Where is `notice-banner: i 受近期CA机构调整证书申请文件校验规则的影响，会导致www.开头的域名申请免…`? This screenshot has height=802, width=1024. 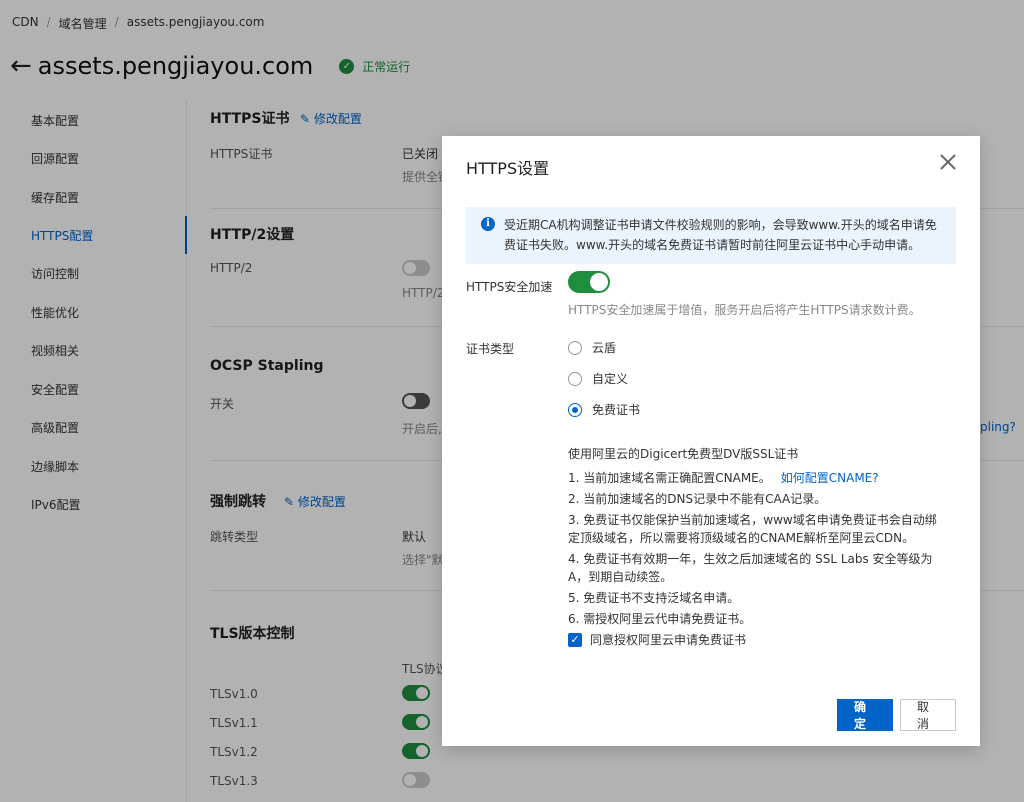 notice-banner: i 受近期CA机构调整证书申请文件校验规则的影响，会导致www.开头的域名申请免… is located at coordinates (711, 235).